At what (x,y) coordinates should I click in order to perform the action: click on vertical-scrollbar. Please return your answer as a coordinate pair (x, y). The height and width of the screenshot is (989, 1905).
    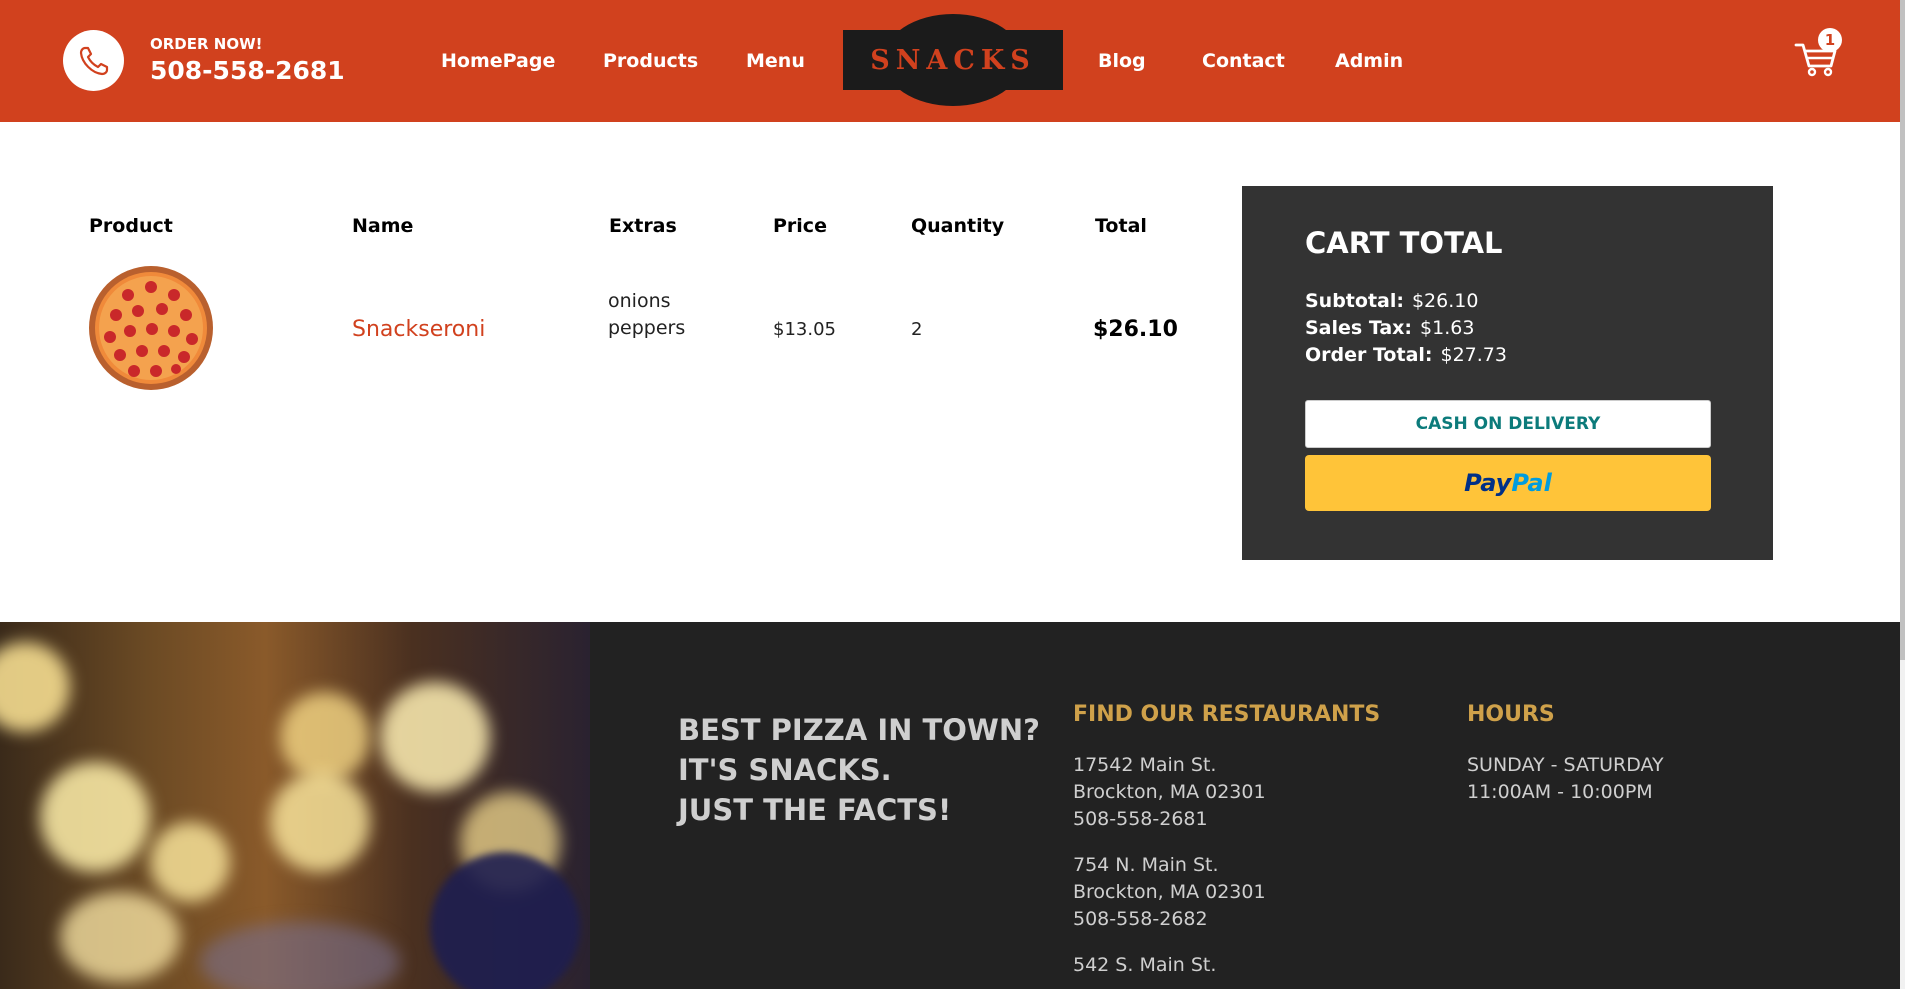
    Looking at the image, I should click on (1902, 494).